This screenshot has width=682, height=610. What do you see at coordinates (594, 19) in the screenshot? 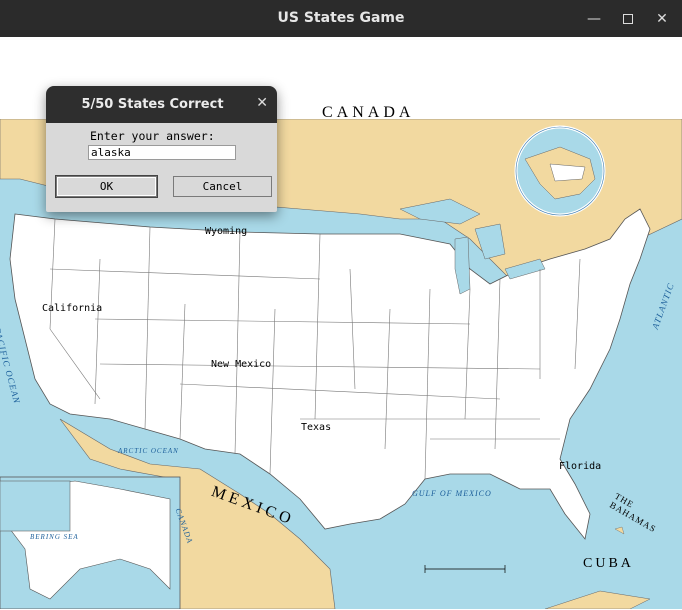
I see `minimize-button: —` at bounding box center [594, 19].